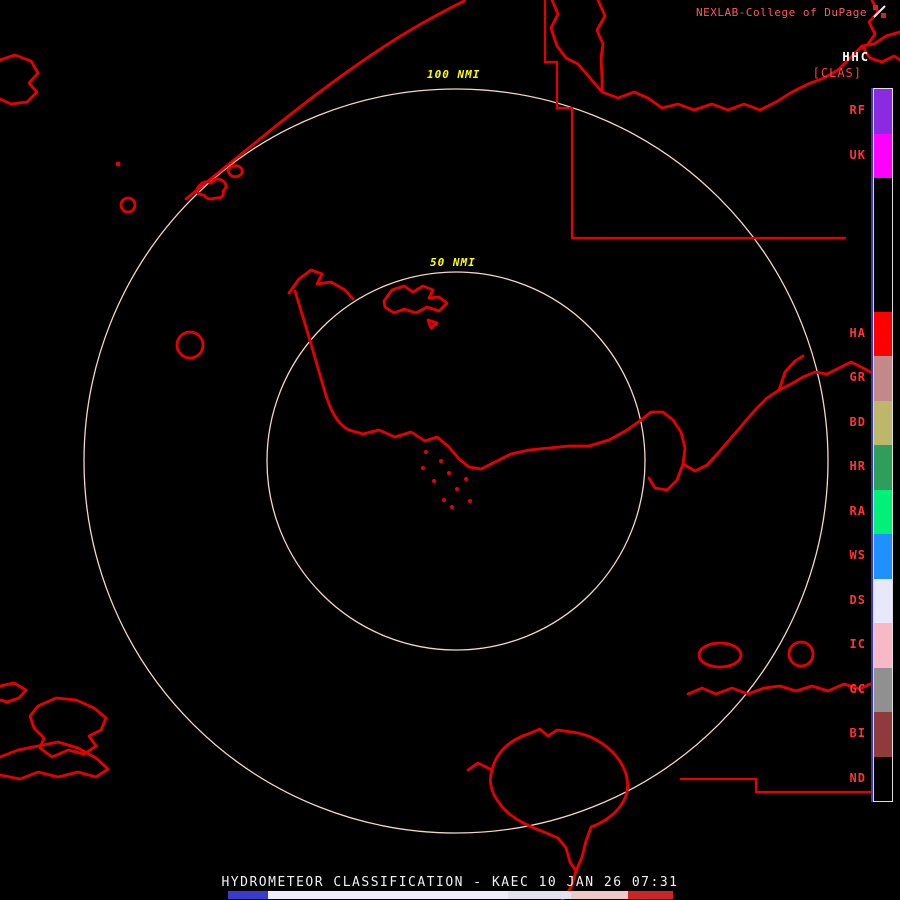 This screenshot has height=900, width=900. I want to click on range-label-50nmi: 50 NMI, so click(453, 262).